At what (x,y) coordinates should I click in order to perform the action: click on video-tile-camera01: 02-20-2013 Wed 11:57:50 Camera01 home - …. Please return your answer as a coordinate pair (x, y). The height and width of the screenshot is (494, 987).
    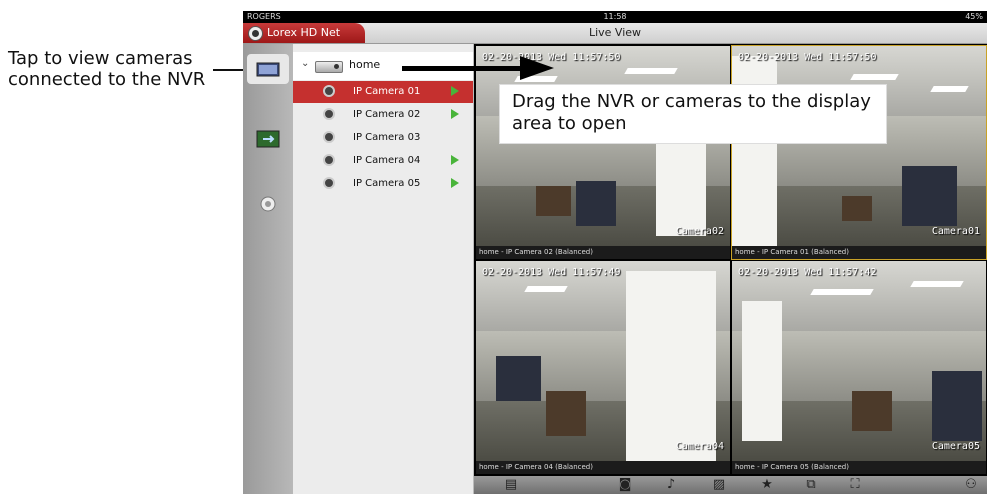
    Looking at the image, I should click on (859, 152).